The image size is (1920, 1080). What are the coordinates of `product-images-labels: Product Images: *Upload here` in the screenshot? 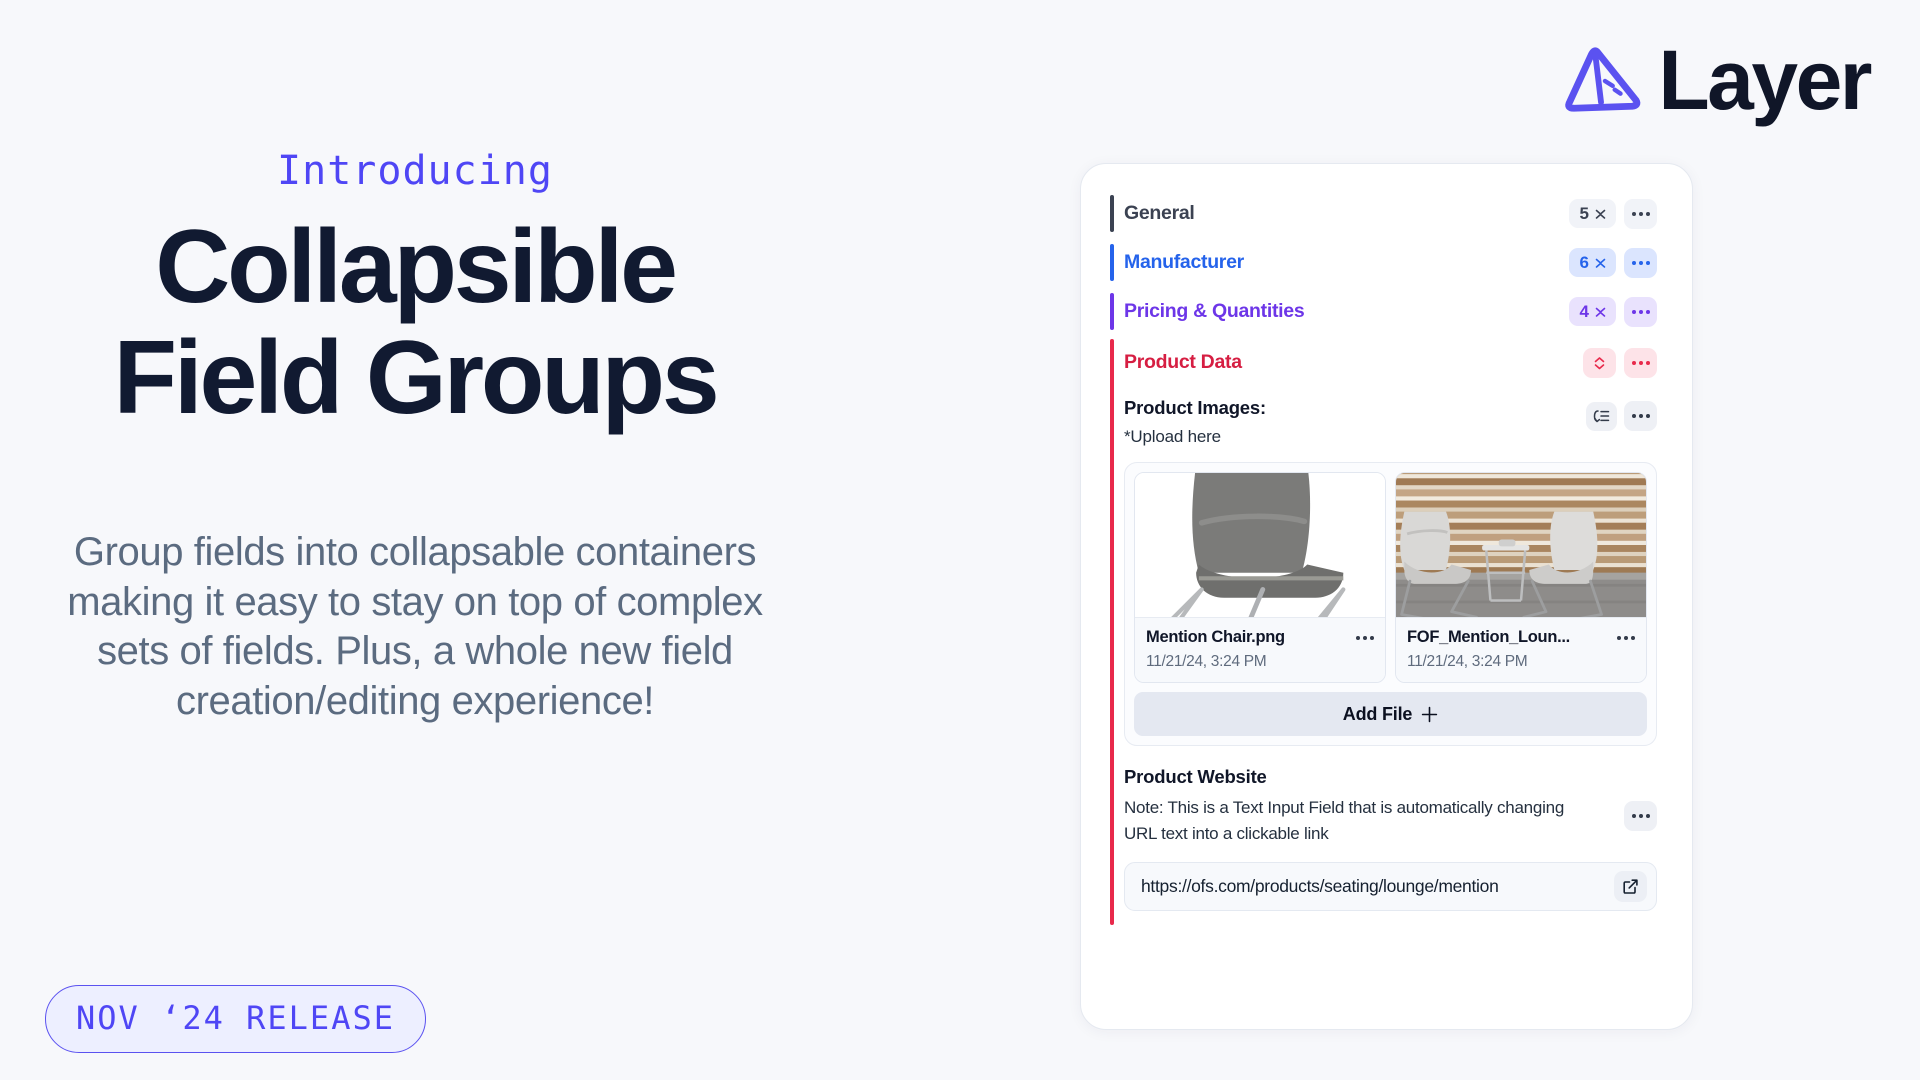 It's located at (1195, 422).